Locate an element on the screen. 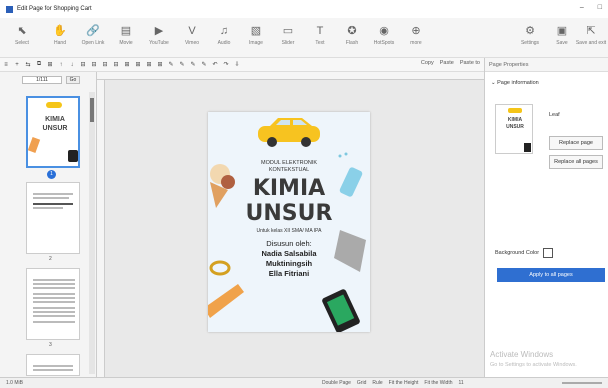 The image size is (608, 388). page-info-section: ⌄ Page information is located at coordinates (515, 83).